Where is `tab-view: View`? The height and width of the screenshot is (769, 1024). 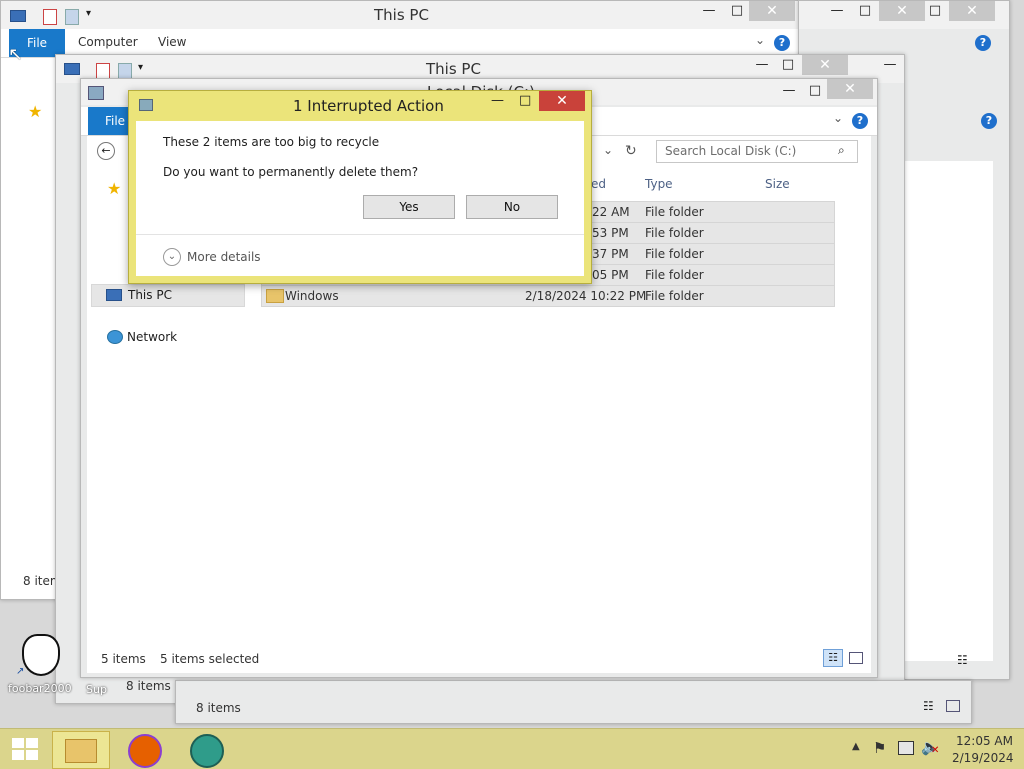 tab-view: View is located at coordinates (172, 42).